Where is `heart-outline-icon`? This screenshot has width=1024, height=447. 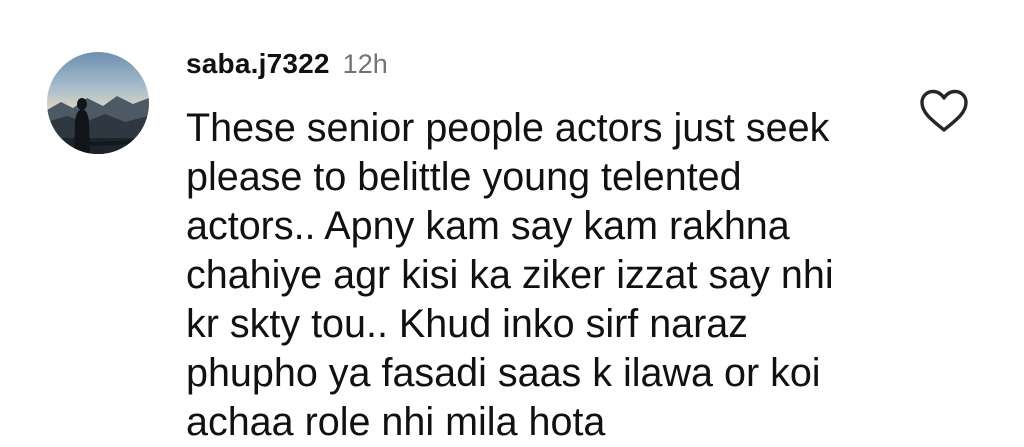 heart-outline-icon is located at coordinates (944, 110).